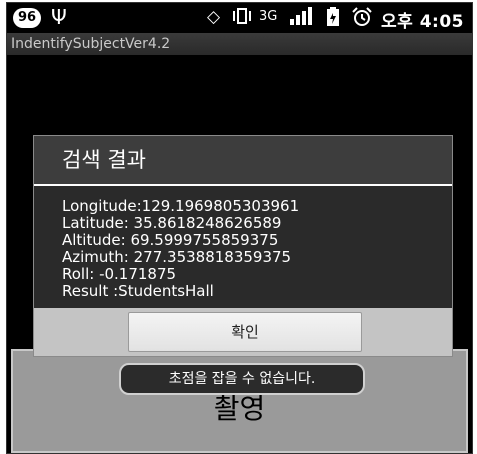 The image size is (477, 454). I want to click on usb-icon: Ψ, so click(59, 17).